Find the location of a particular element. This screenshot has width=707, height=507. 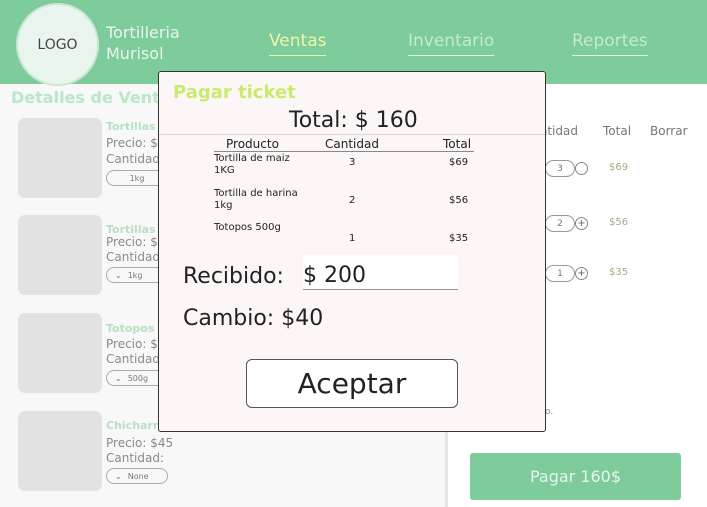

pay-button: Pagar 160$ is located at coordinates (575, 476).